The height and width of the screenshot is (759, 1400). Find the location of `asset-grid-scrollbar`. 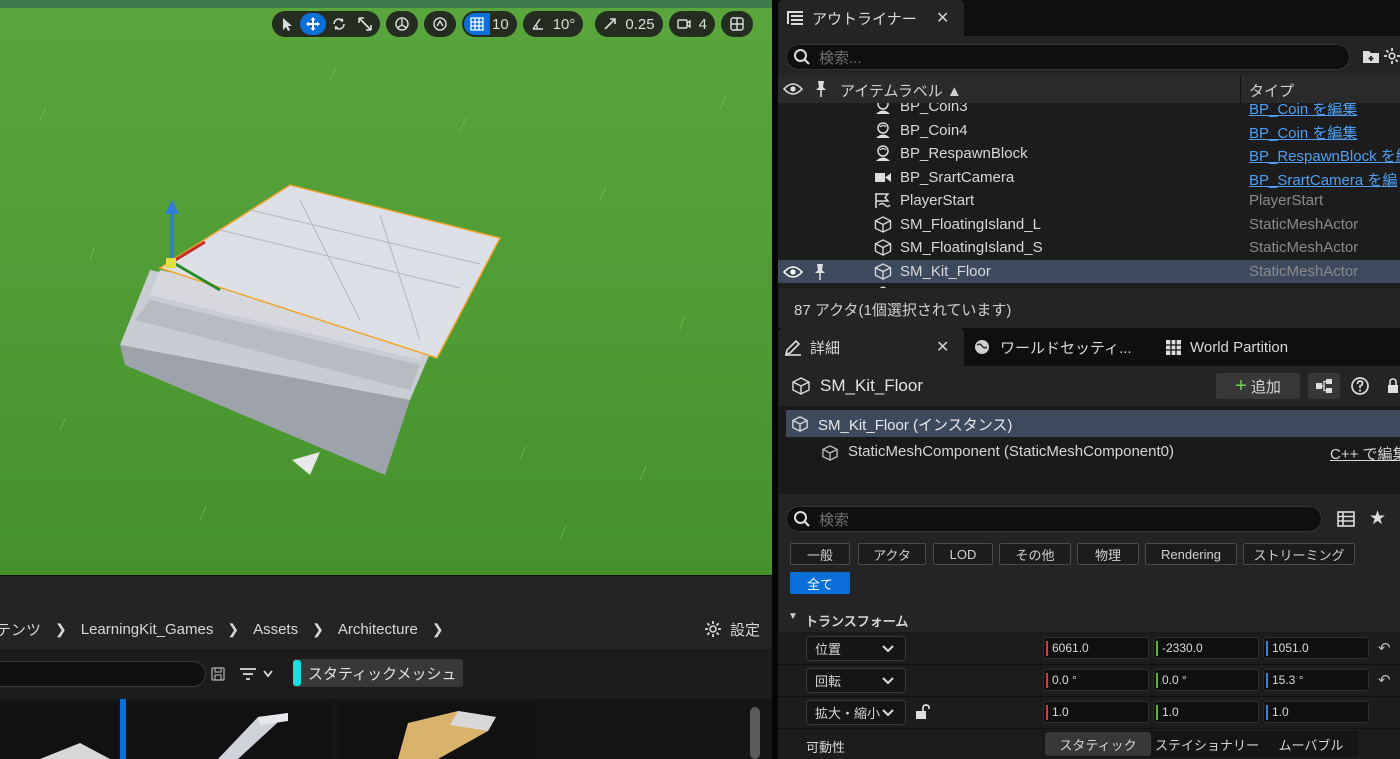

asset-grid-scrollbar is located at coordinates (755, 733).